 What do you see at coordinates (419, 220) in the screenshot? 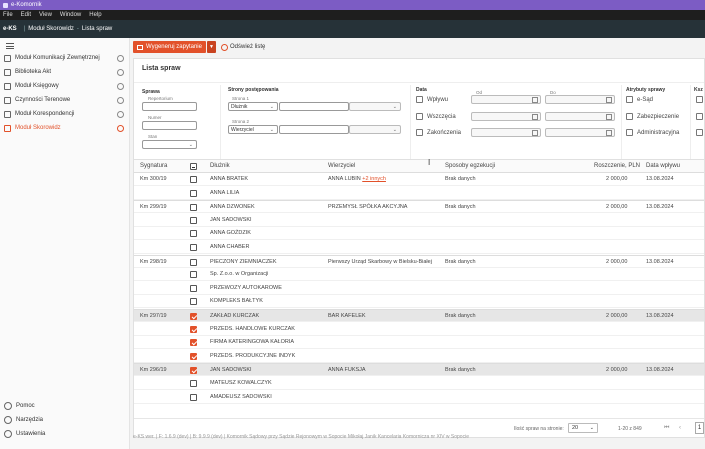
I see `table-row: JAN SADOWSKI` at bounding box center [419, 220].